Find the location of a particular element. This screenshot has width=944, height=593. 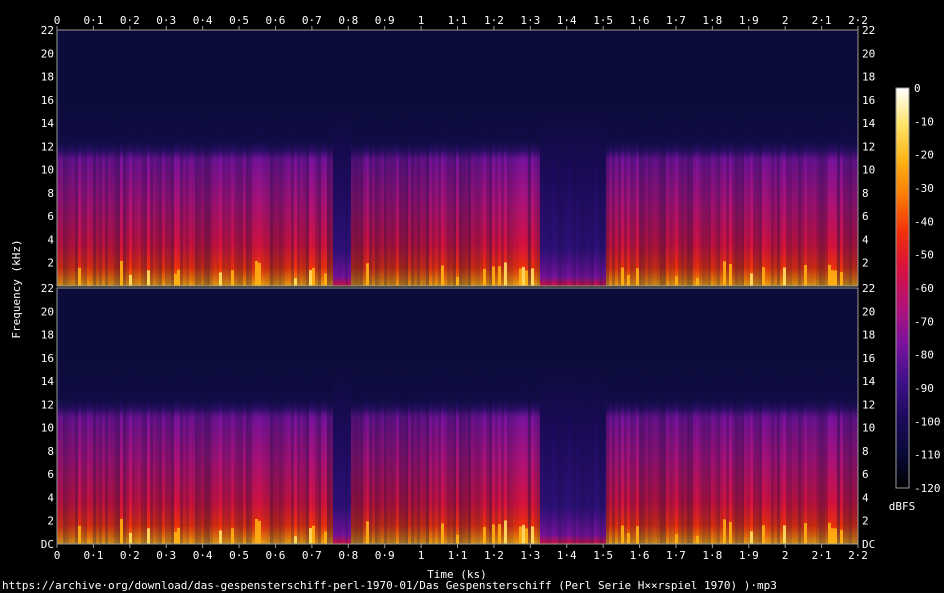

x-tick-label-bottom: 0 is located at coordinates (57, 555).